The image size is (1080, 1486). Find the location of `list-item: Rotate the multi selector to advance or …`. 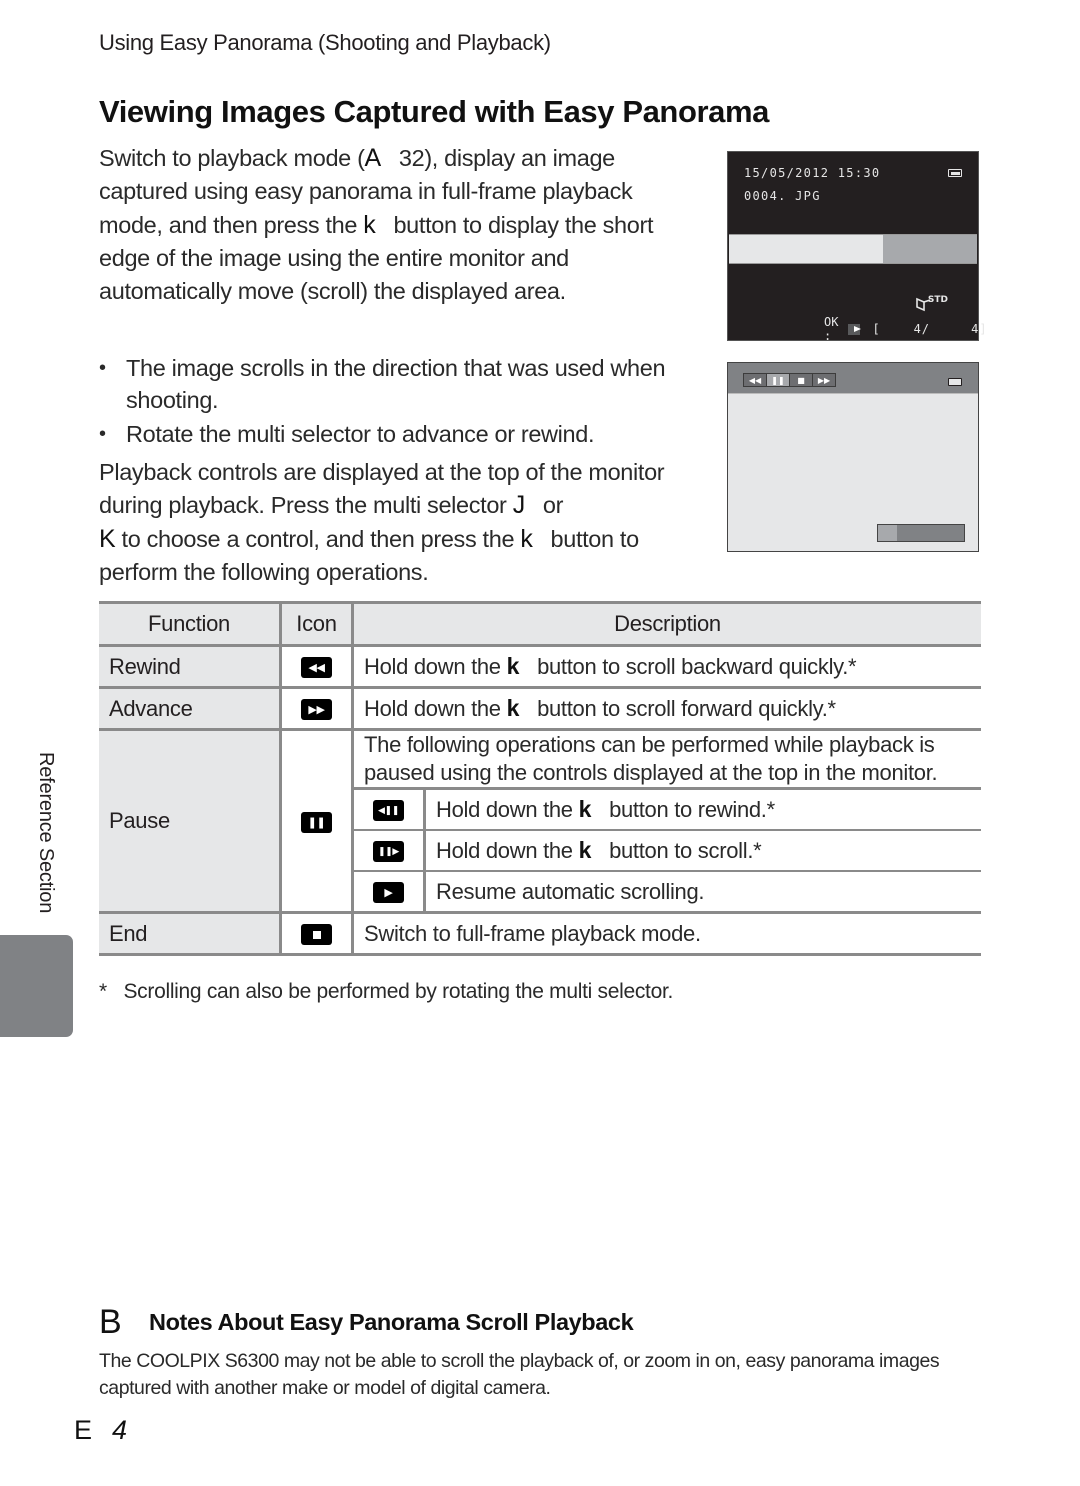

list-item: Rotate the multi selector to advance or … is located at coordinates (399, 435).